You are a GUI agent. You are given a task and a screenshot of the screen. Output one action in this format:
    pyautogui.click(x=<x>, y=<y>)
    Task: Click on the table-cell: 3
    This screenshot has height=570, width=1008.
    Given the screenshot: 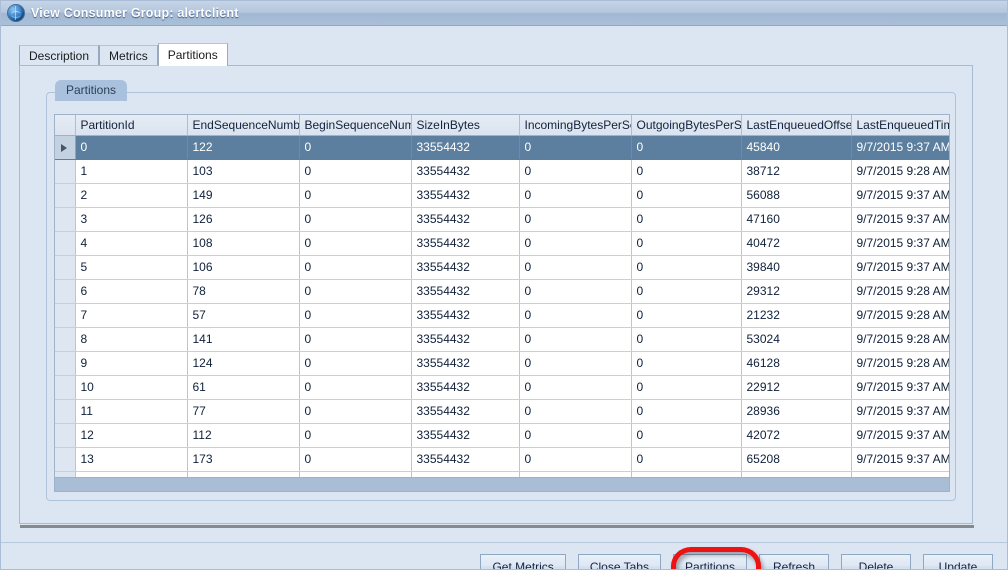 What is the action you would take?
    pyautogui.click(x=131, y=219)
    